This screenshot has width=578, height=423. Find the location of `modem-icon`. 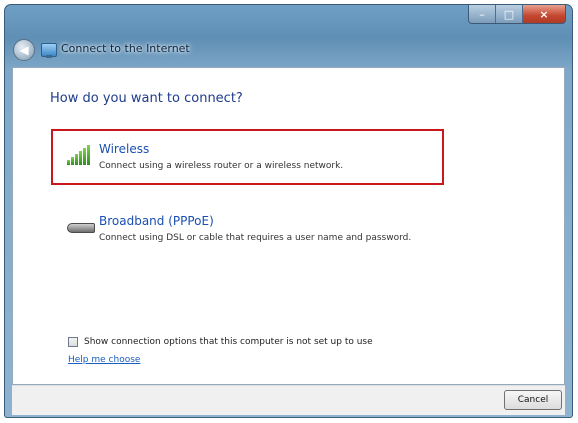

modem-icon is located at coordinates (82, 228).